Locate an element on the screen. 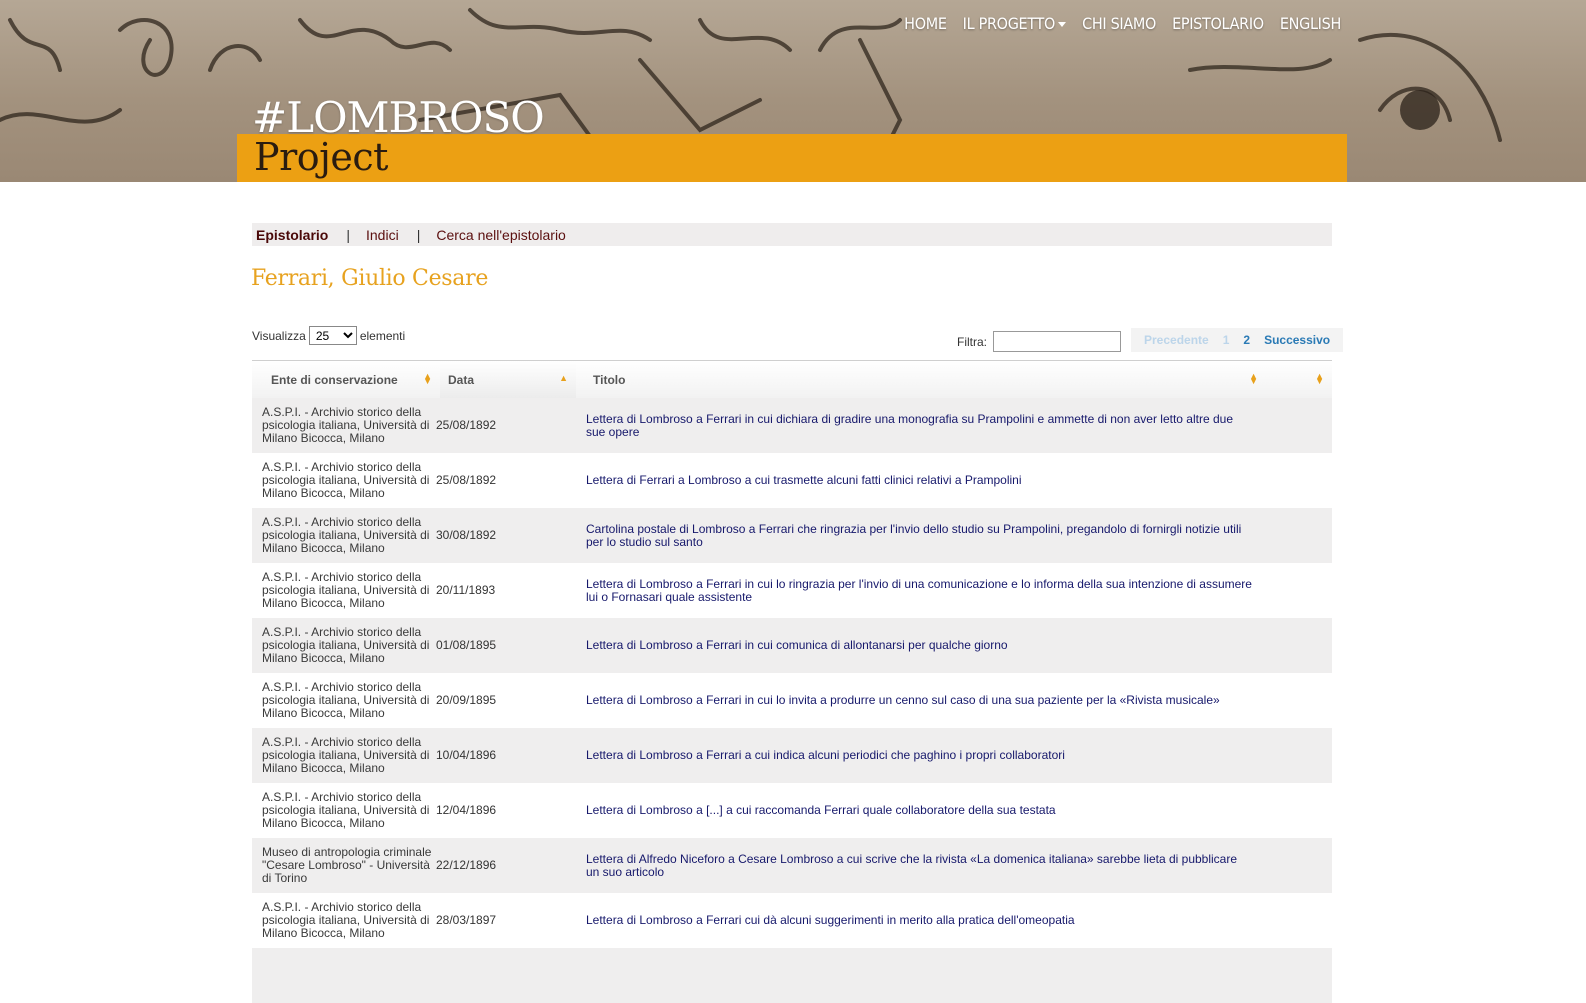 Image resolution: width=1586 pixels, height=1003 pixels. column-header-data-label: Data is located at coordinates (461, 380).